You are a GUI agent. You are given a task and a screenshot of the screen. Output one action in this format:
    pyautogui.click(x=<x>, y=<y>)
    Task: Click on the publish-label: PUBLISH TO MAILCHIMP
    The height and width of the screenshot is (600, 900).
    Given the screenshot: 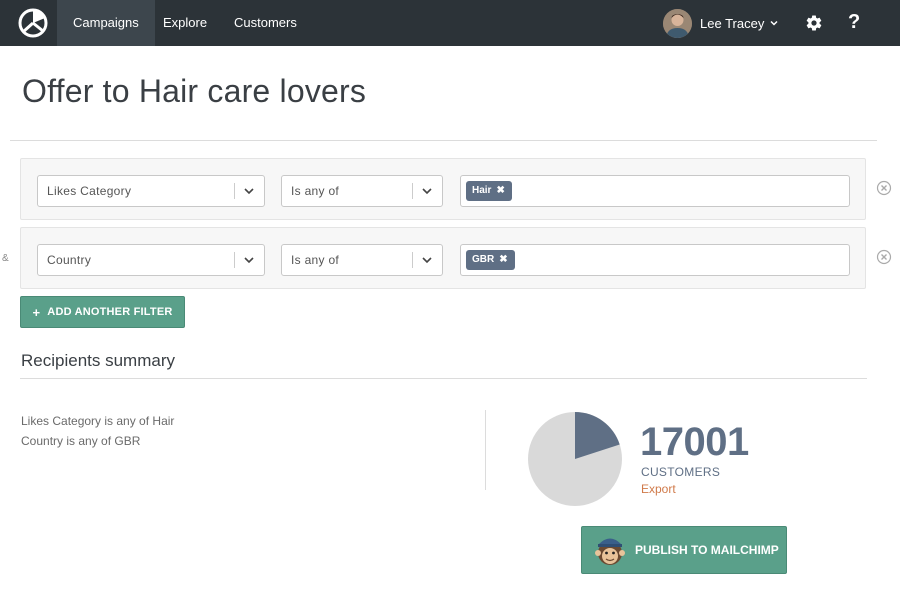 What is the action you would take?
    pyautogui.click(x=707, y=550)
    